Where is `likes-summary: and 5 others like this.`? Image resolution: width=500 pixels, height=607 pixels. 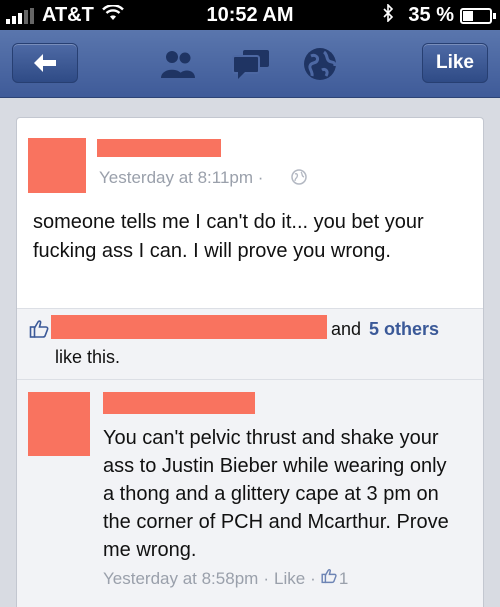
likes-summary: and 5 others like this. is located at coordinates (250, 344).